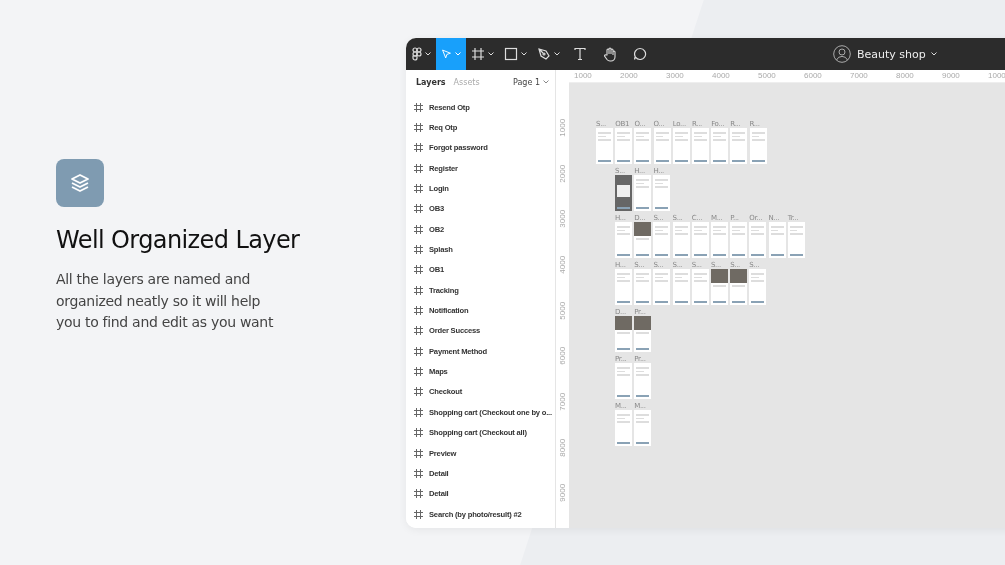 This screenshot has height=565, width=1005. Describe the element at coordinates (531, 82) in the screenshot. I see `page-dropdown: Page 1` at that location.